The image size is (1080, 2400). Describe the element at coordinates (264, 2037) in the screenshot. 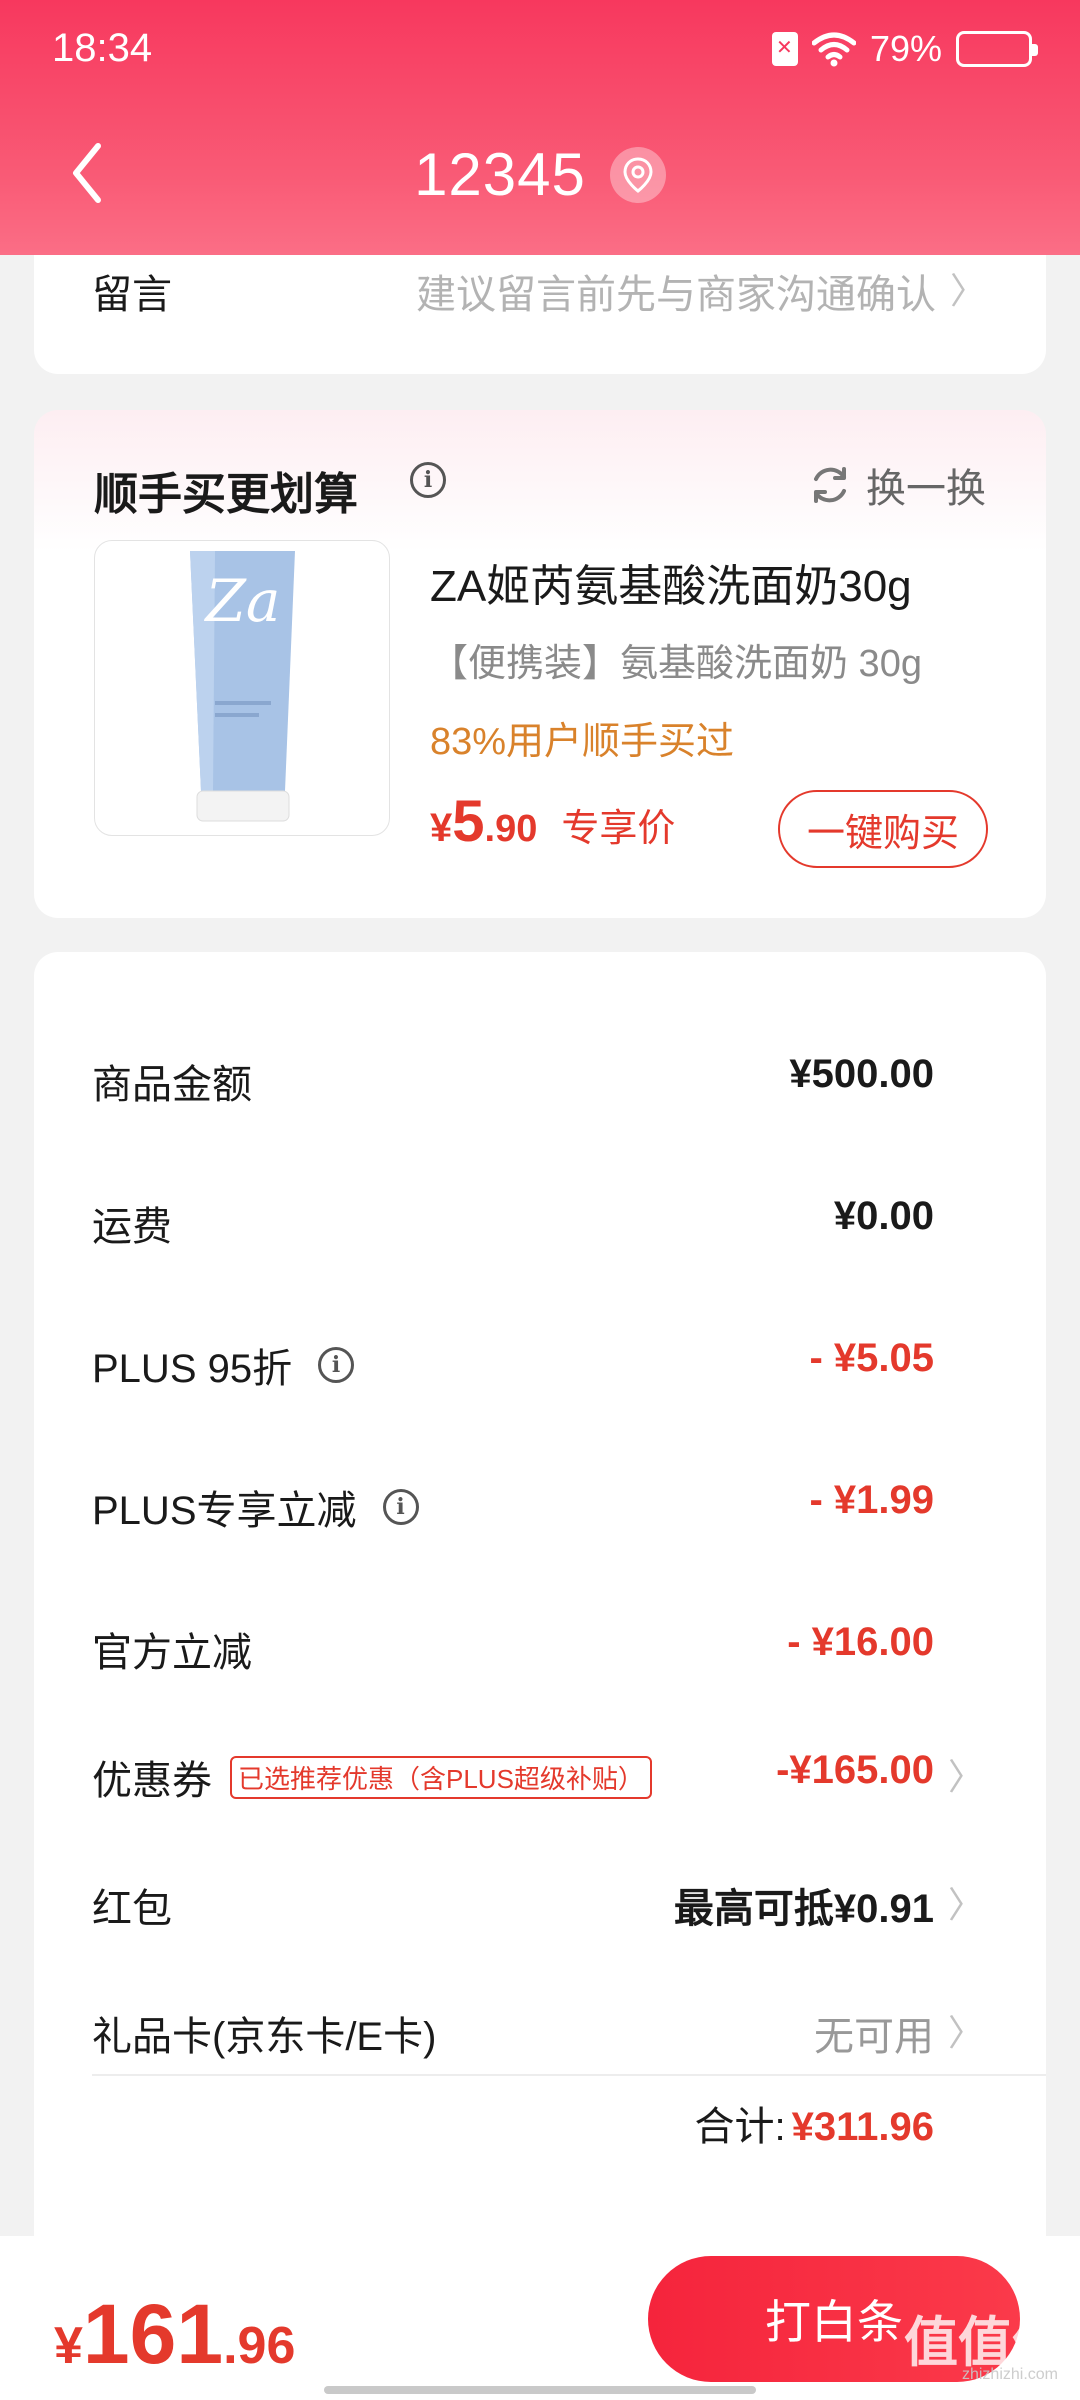

I see `row-label: 礼品卡(京东卡/E卡)` at that location.